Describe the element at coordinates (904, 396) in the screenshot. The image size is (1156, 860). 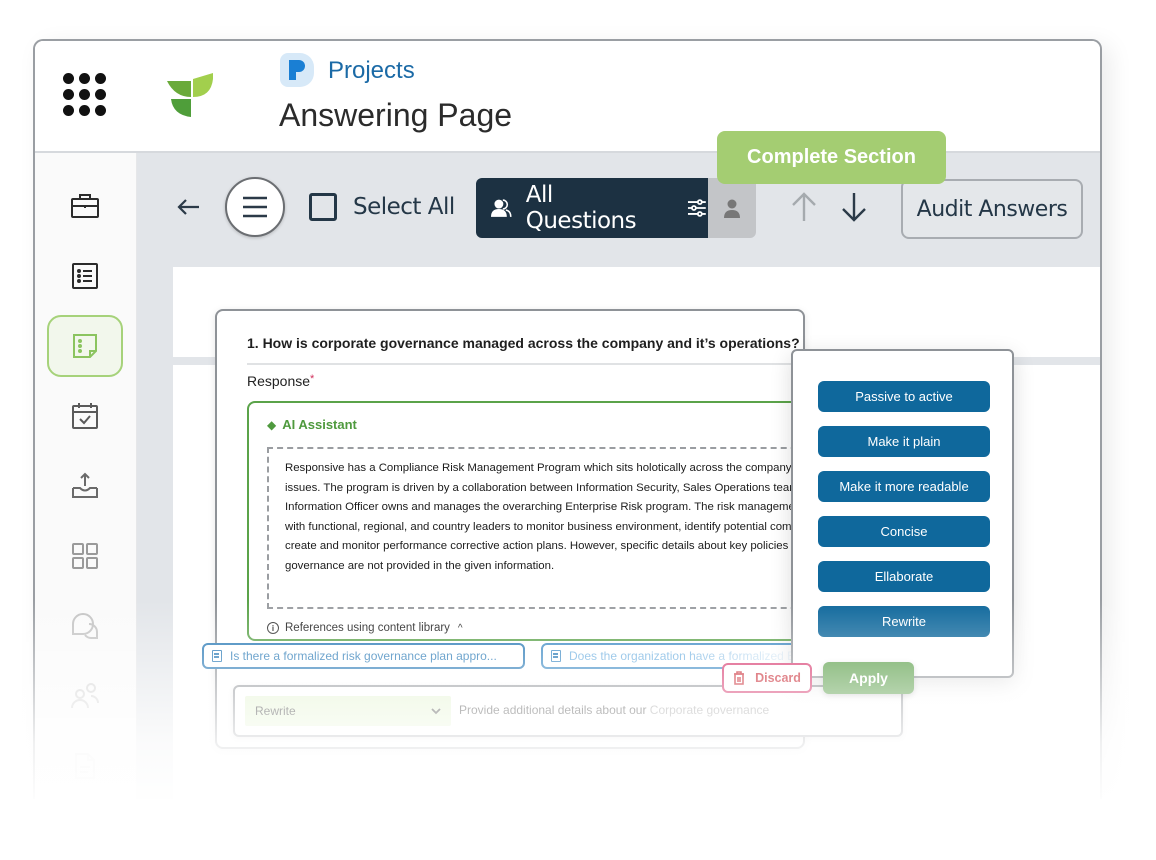
I see `action-passive-to-active: Passive to active` at that location.